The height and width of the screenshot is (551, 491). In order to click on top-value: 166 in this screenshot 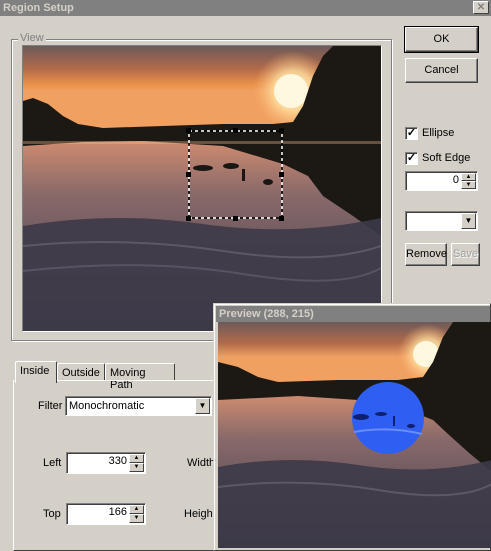, I will do `click(117, 512)`.